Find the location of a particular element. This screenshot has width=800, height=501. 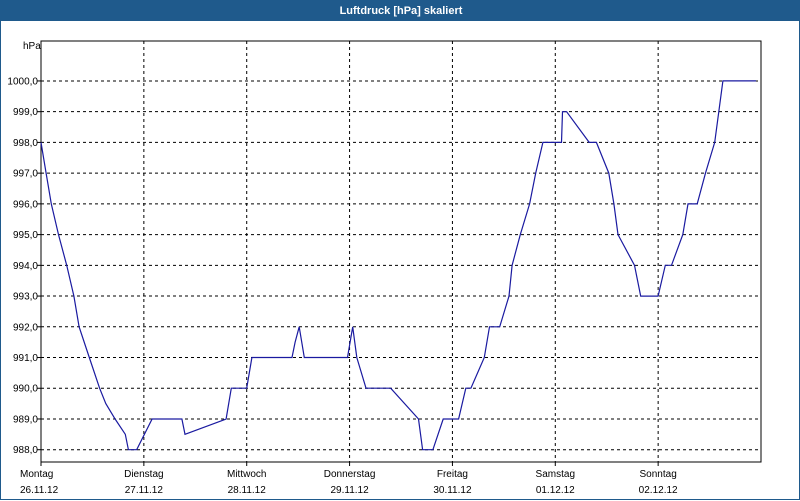

x-tick-date-label: 29.11.12 is located at coordinates (349, 490).